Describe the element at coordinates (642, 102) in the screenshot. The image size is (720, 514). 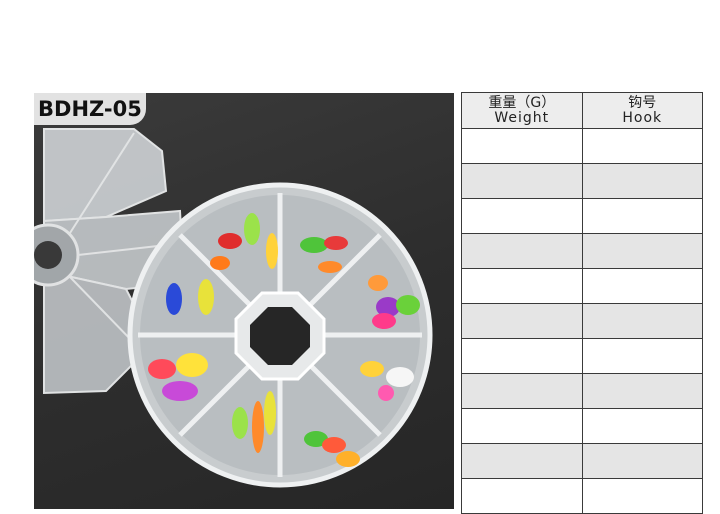
I see `header-hook-cn: 钩号` at that location.